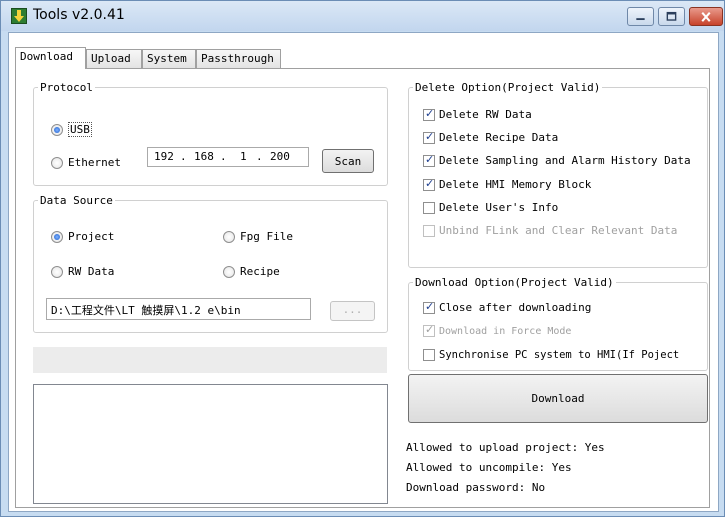  I want to click on close-button, so click(706, 16).